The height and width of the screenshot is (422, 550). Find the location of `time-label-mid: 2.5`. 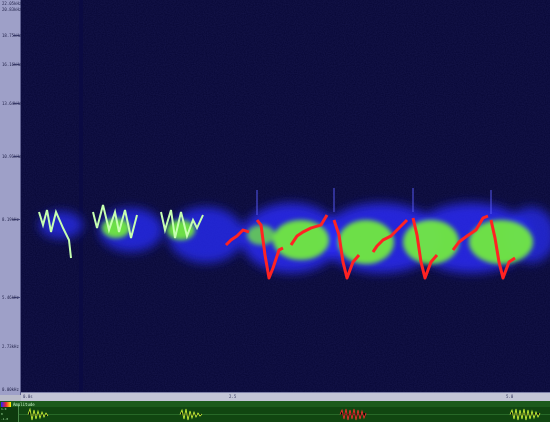

time-label-mid: 2.5 is located at coordinates (233, 396).